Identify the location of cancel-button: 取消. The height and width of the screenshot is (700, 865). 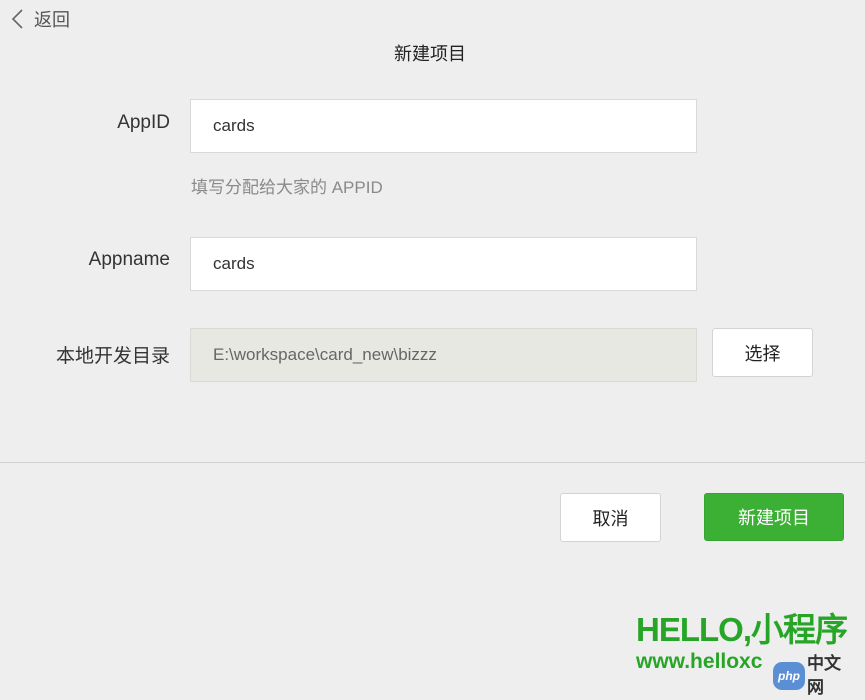
(610, 517).